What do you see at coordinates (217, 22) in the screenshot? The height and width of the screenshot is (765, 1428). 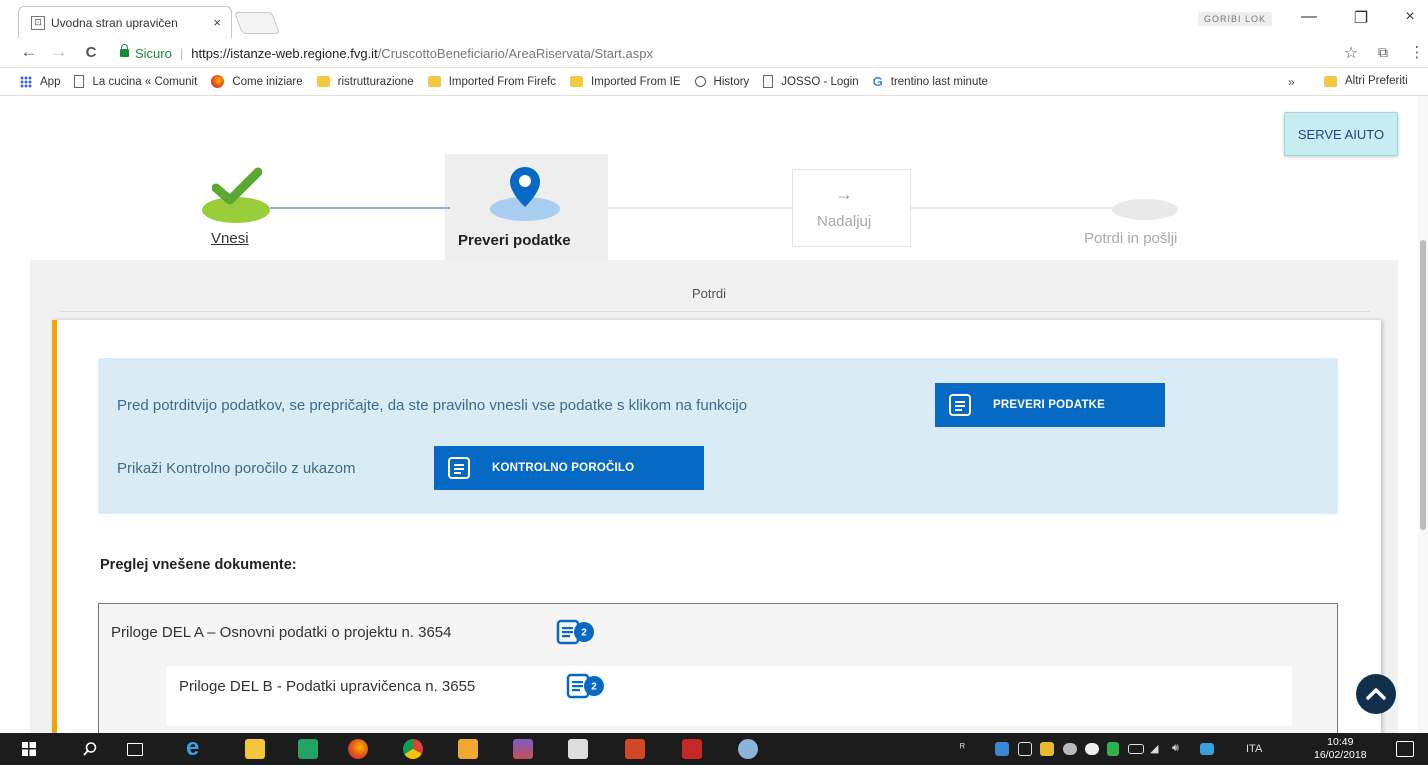 I see `tab-close-icon: ×` at bounding box center [217, 22].